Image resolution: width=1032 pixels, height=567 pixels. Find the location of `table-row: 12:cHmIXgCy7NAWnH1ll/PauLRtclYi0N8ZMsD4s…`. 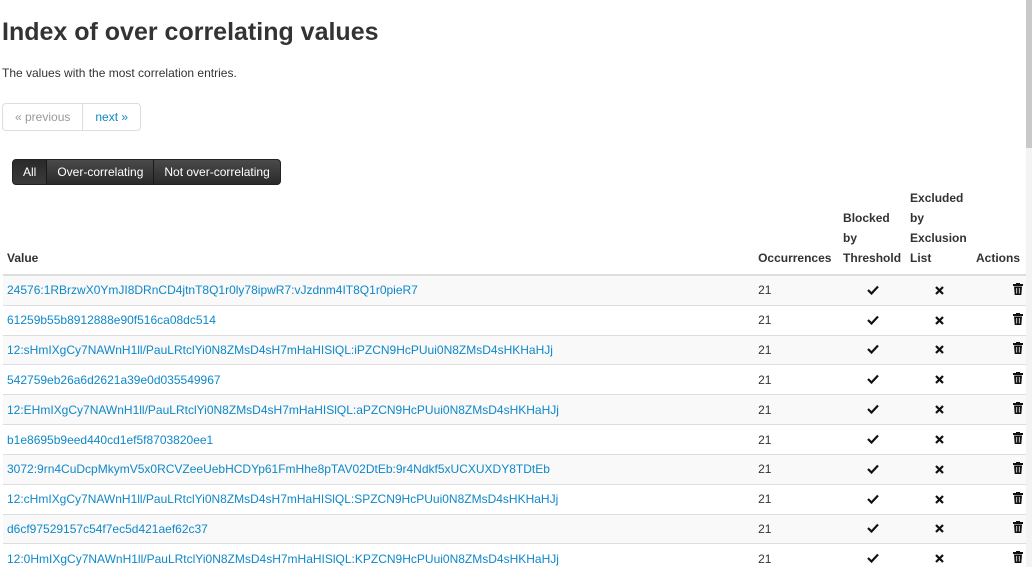

table-row: 12:cHmIXgCy7NAWnH1ll/PauLRtclYi0N8ZMsD4s… is located at coordinates (515, 499).